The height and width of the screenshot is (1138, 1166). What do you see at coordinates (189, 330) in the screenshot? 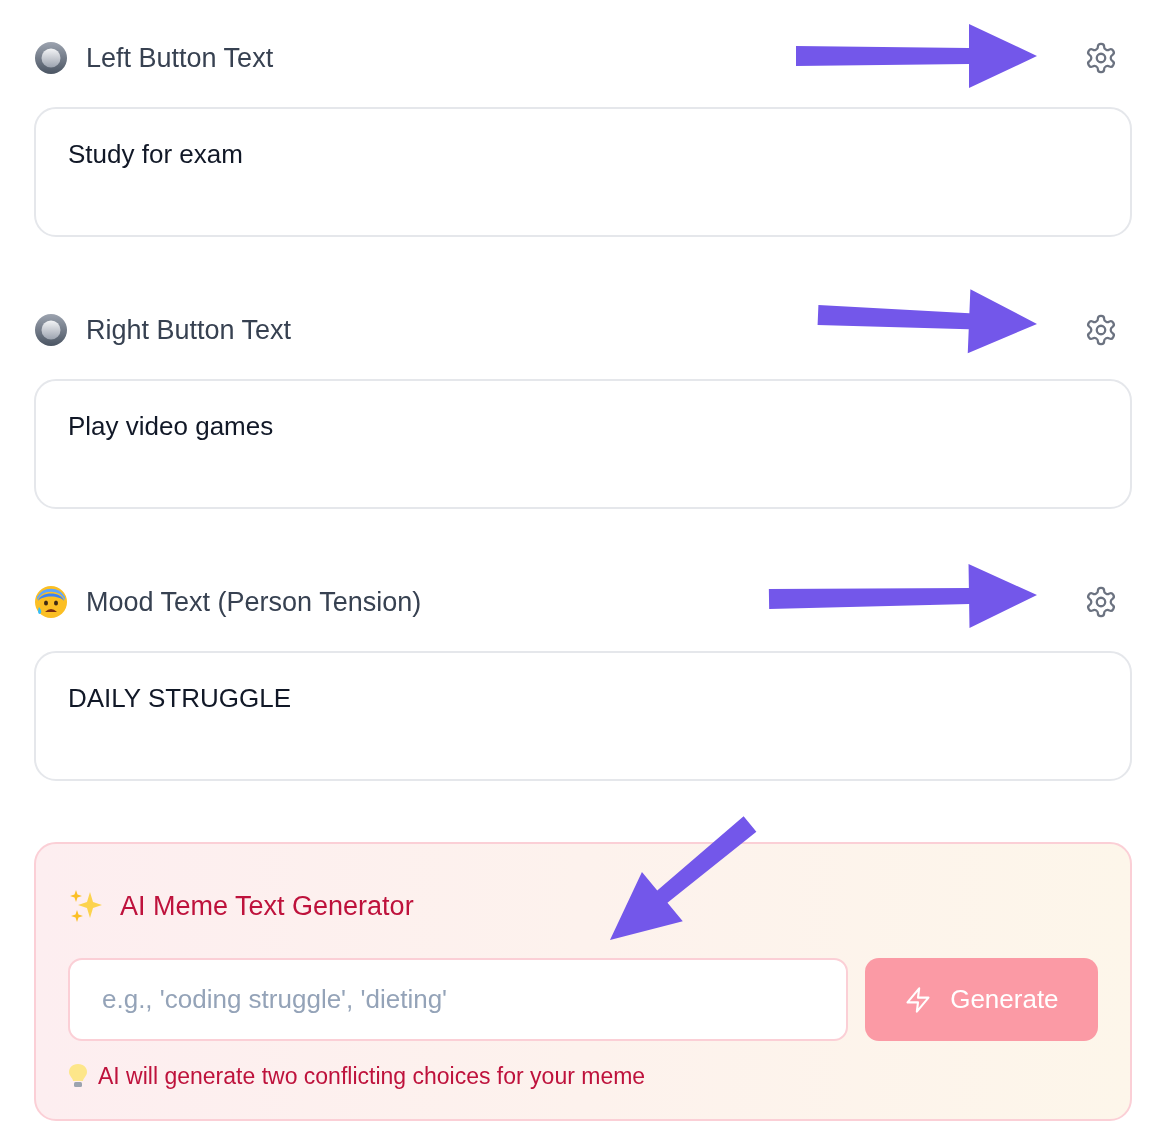
I see `field-label: Right Button Text` at bounding box center [189, 330].